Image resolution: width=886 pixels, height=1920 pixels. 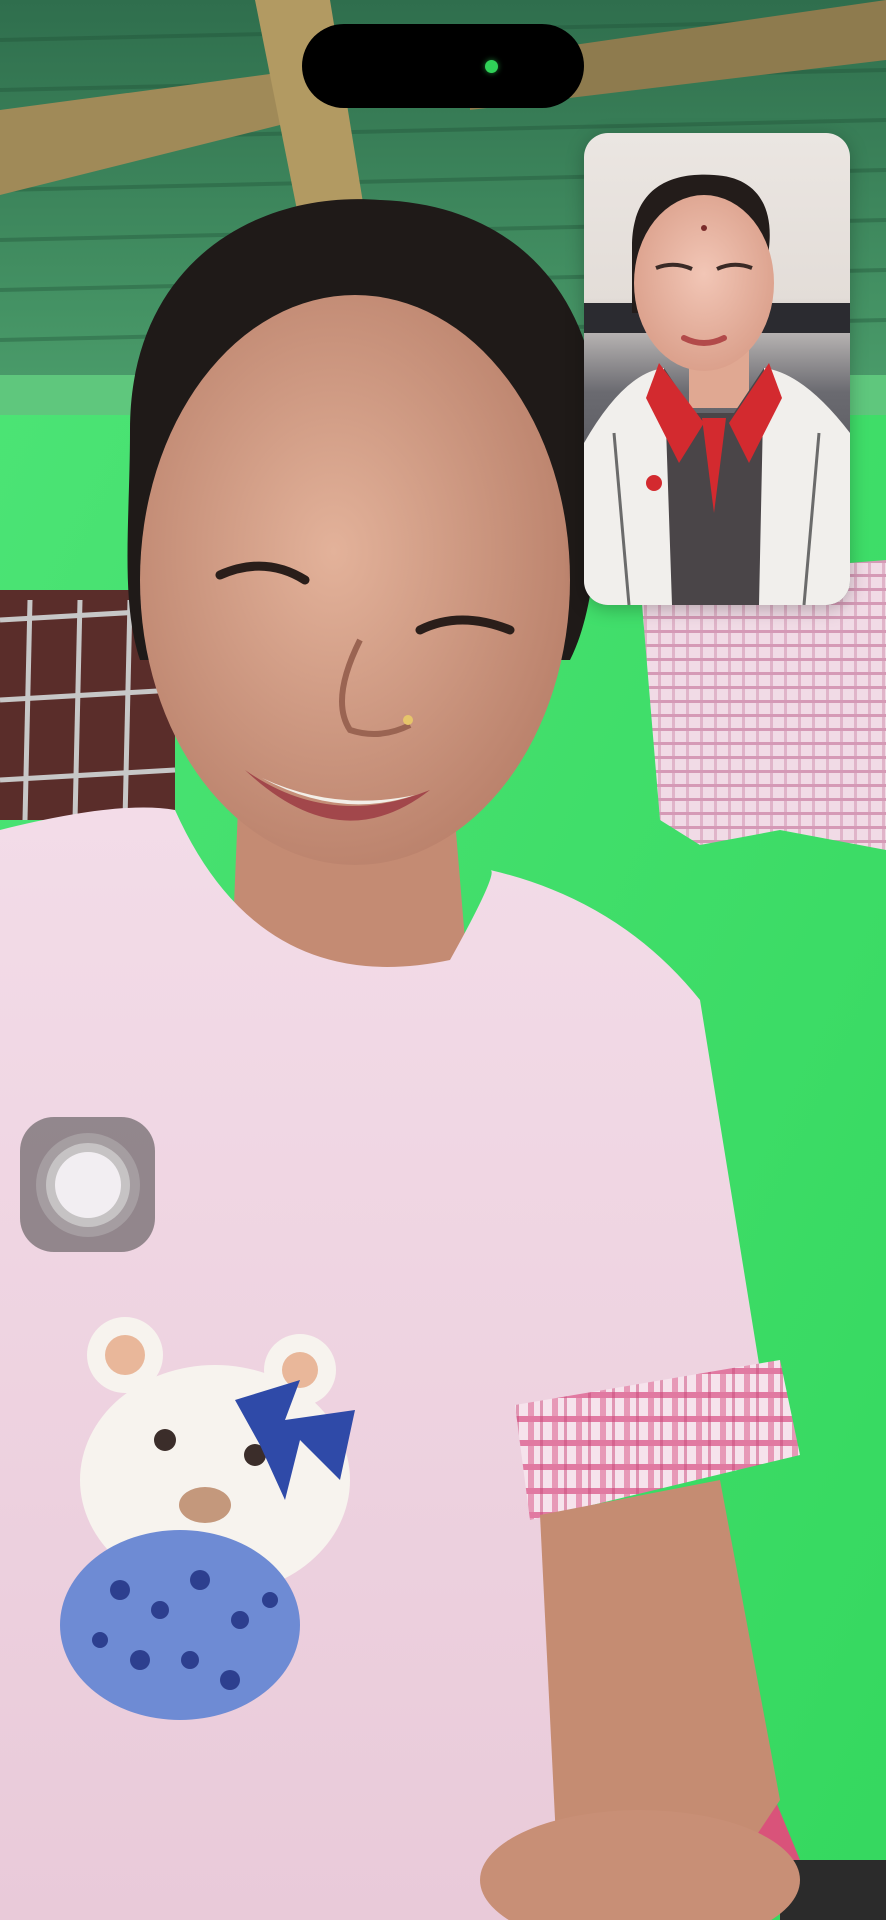 What do you see at coordinates (491, 66) in the screenshot?
I see `camera-indicator-icon` at bounding box center [491, 66].